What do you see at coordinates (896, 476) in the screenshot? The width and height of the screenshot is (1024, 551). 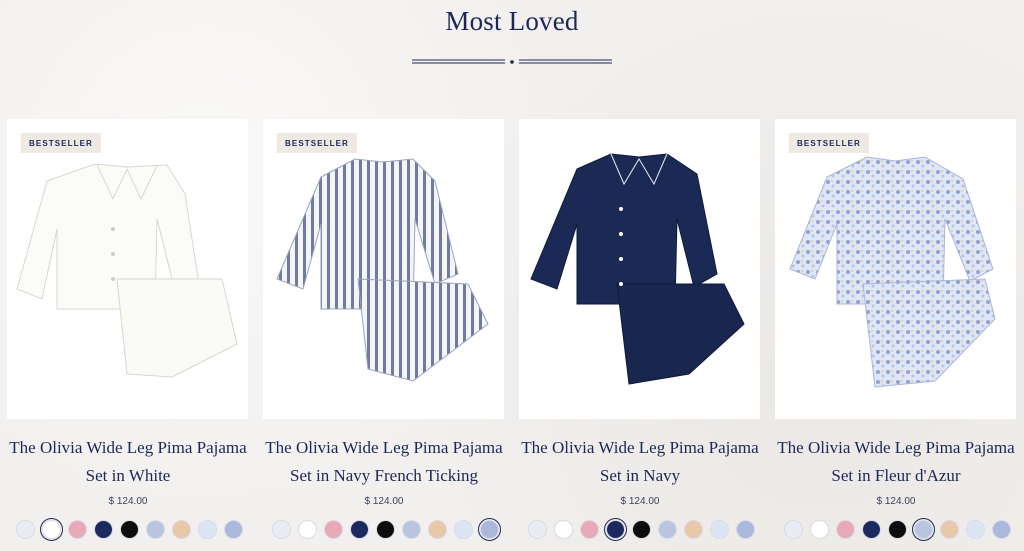 I see `title-line-2: Set in Fleur d'Azur` at bounding box center [896, 476].